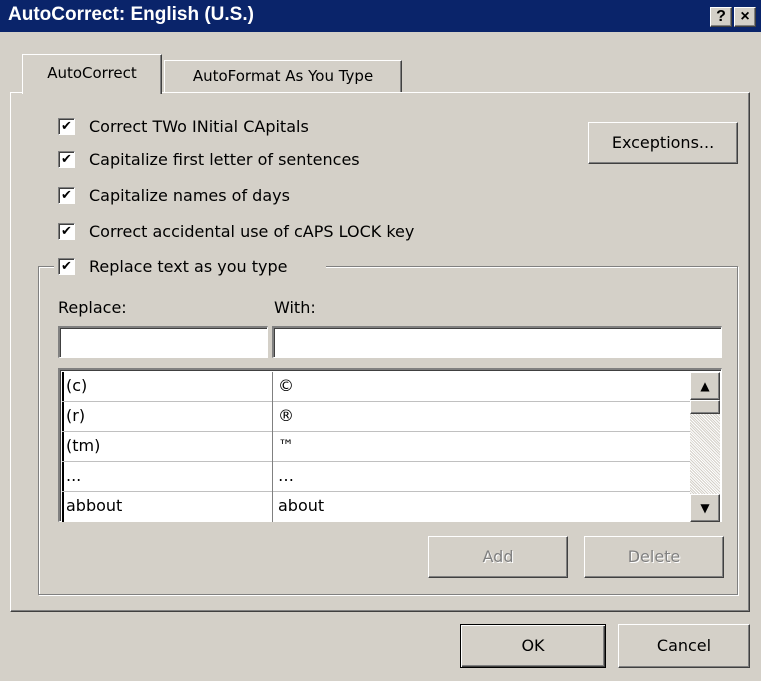 This screenshot has width=761, height=681. Describe the element at coordinates (745, 17) in the screenshot. I see `close-button: ×` at that location.